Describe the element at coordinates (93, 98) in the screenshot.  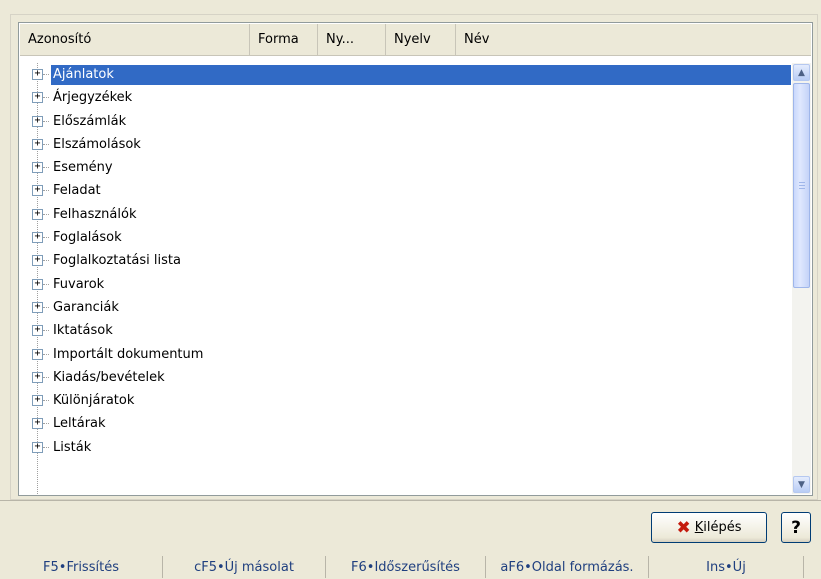
I see `tree-item-label: Árjegyzékek` at that location.